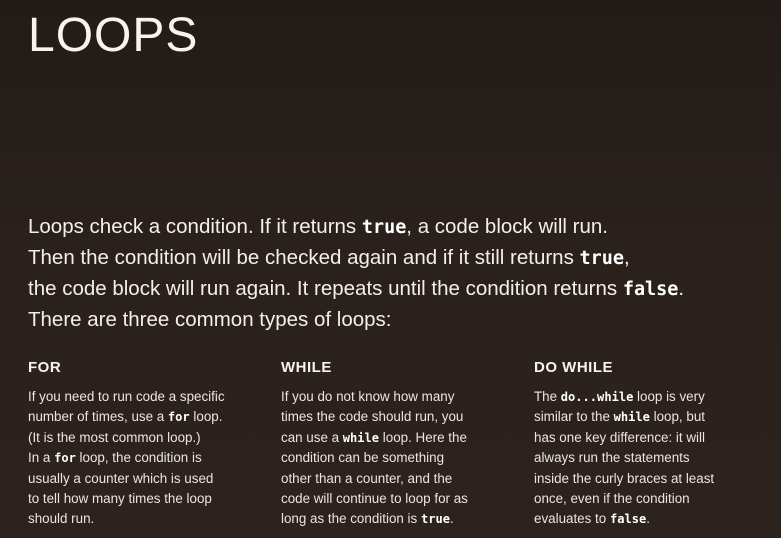  I want to click on description-line: has one key difference: it will, so click(619, 437).